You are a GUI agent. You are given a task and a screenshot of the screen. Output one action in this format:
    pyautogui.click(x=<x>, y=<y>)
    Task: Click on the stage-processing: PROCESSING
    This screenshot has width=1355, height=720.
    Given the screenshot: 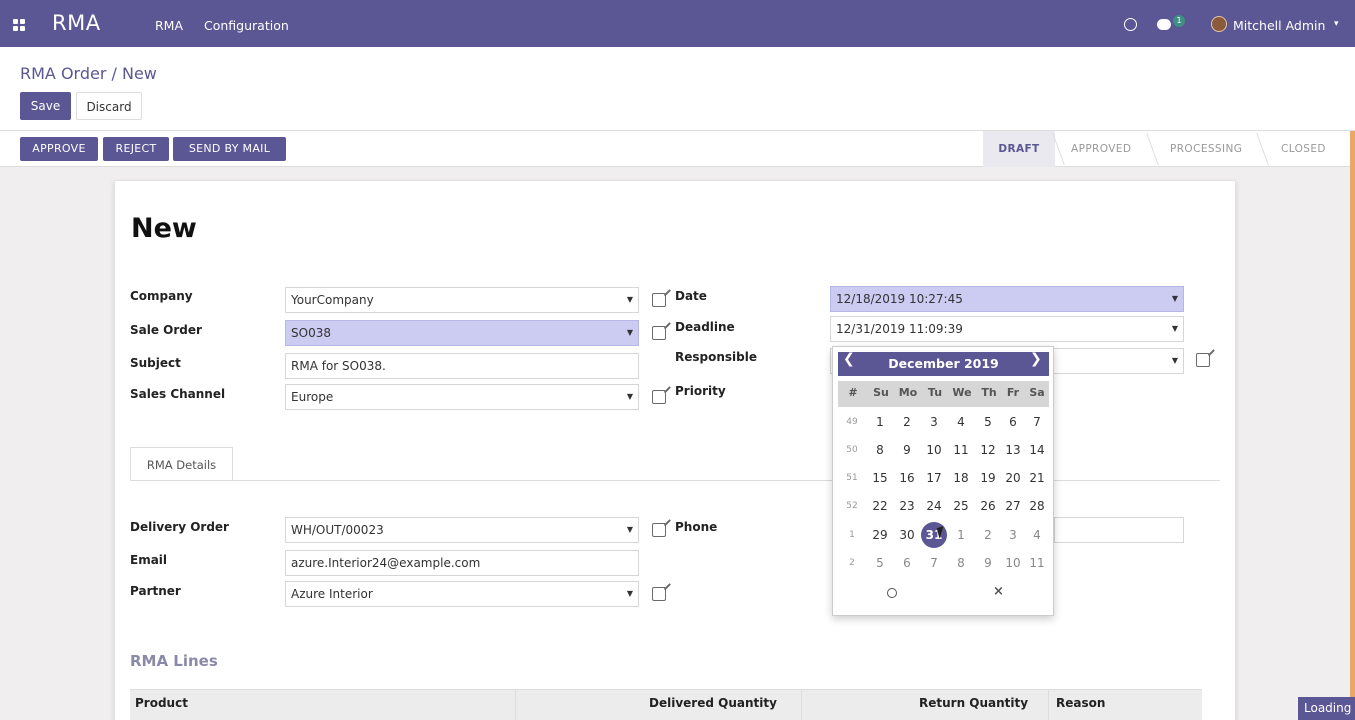 What is the action you would take?
    pyautogui.click(x=1206, y=149)
    